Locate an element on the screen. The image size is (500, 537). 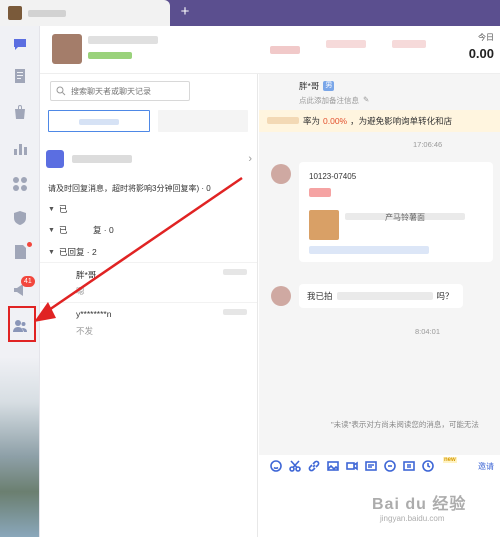
new-badge: new is located at coordinates (450, 460).